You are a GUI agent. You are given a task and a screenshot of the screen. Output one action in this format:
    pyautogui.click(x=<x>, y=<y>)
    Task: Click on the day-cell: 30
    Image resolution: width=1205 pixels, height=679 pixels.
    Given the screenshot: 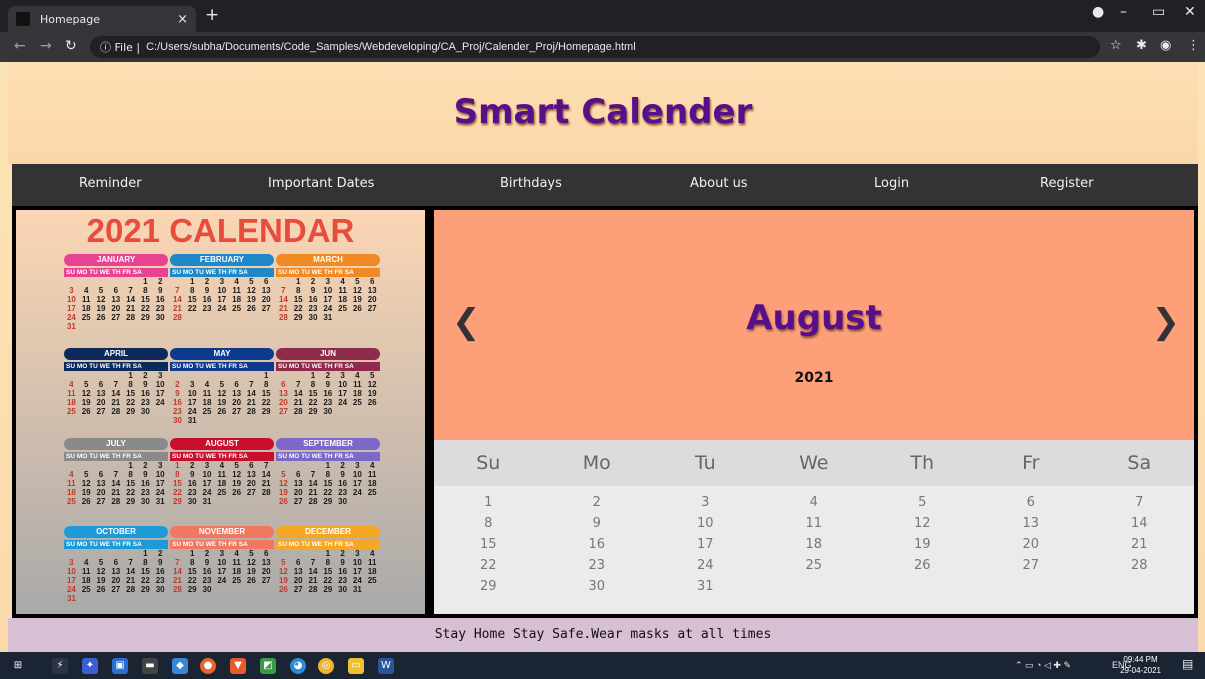 What is the action you would take?
    pyautogui.click(x=597, y=586)
    